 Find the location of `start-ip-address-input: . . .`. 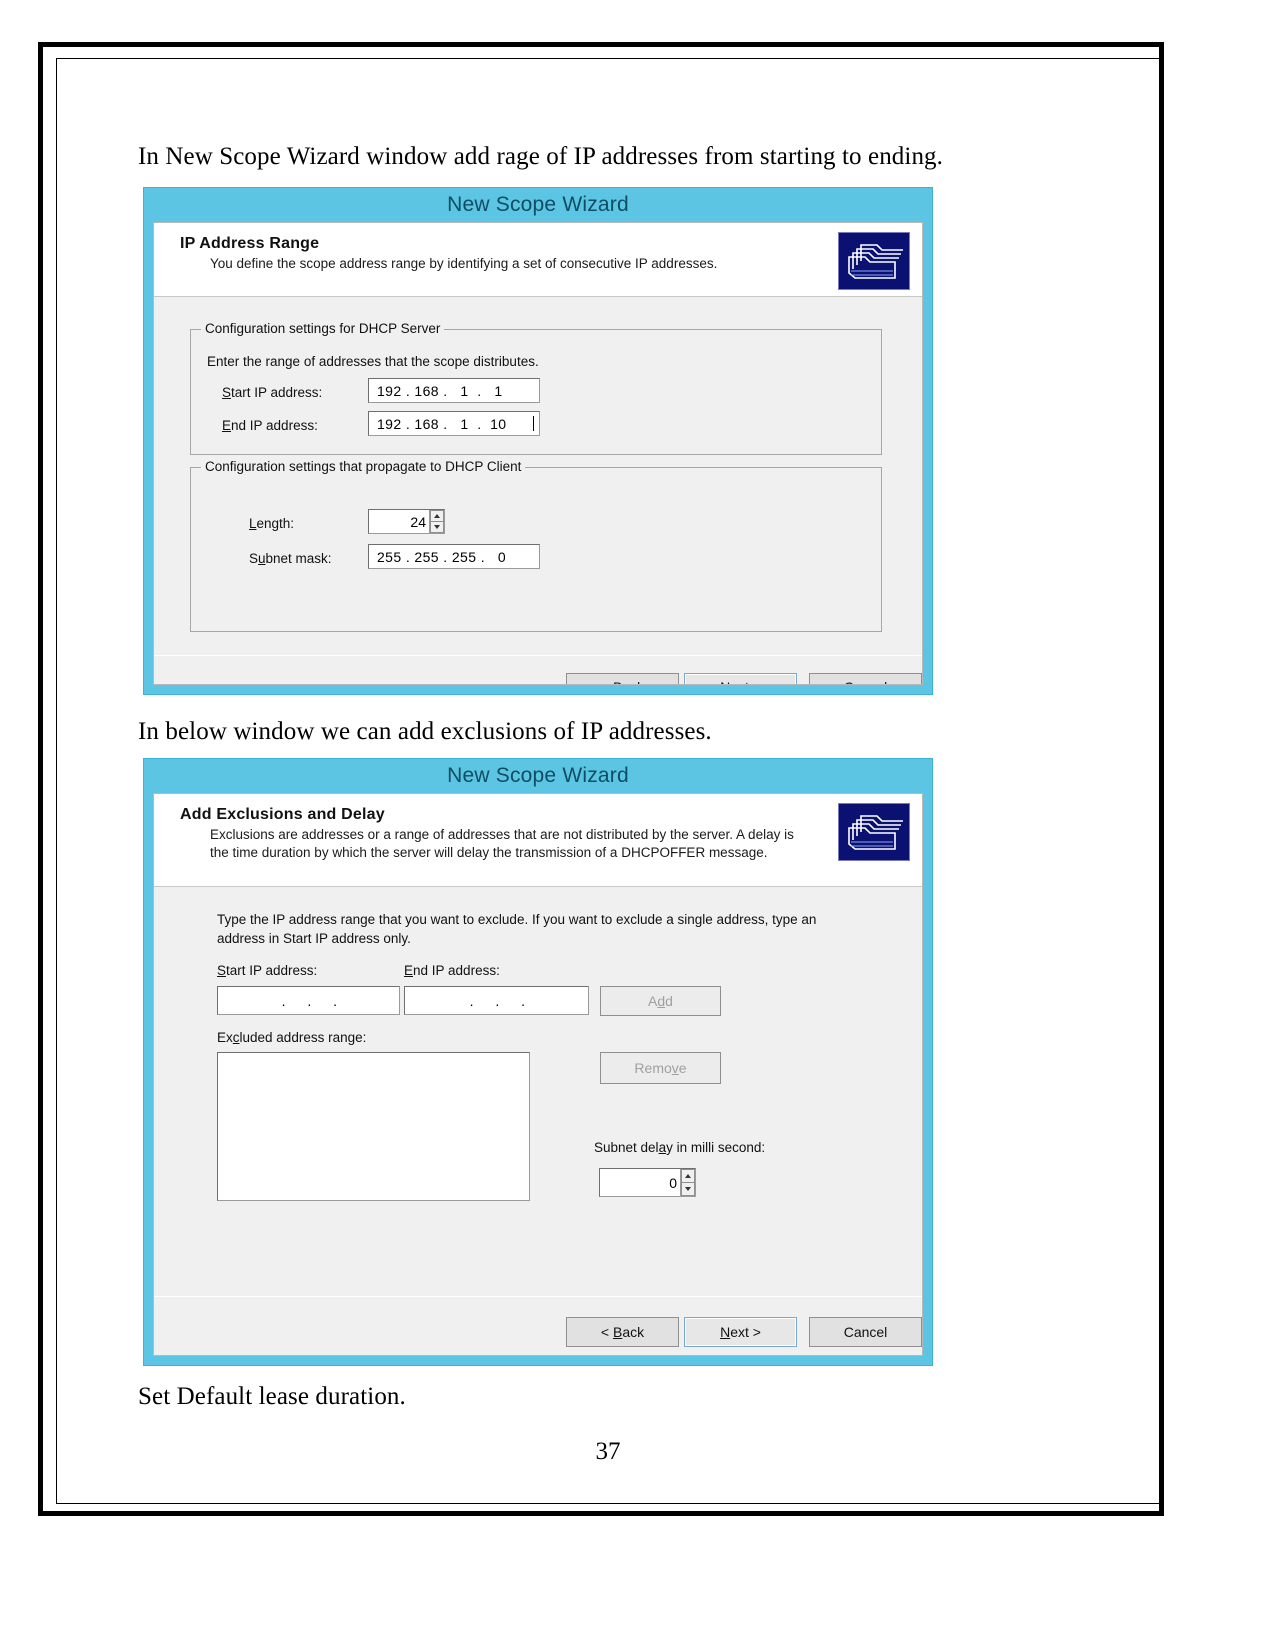

start-ip-address-input: . . . is located at coordinates (308, 1000).